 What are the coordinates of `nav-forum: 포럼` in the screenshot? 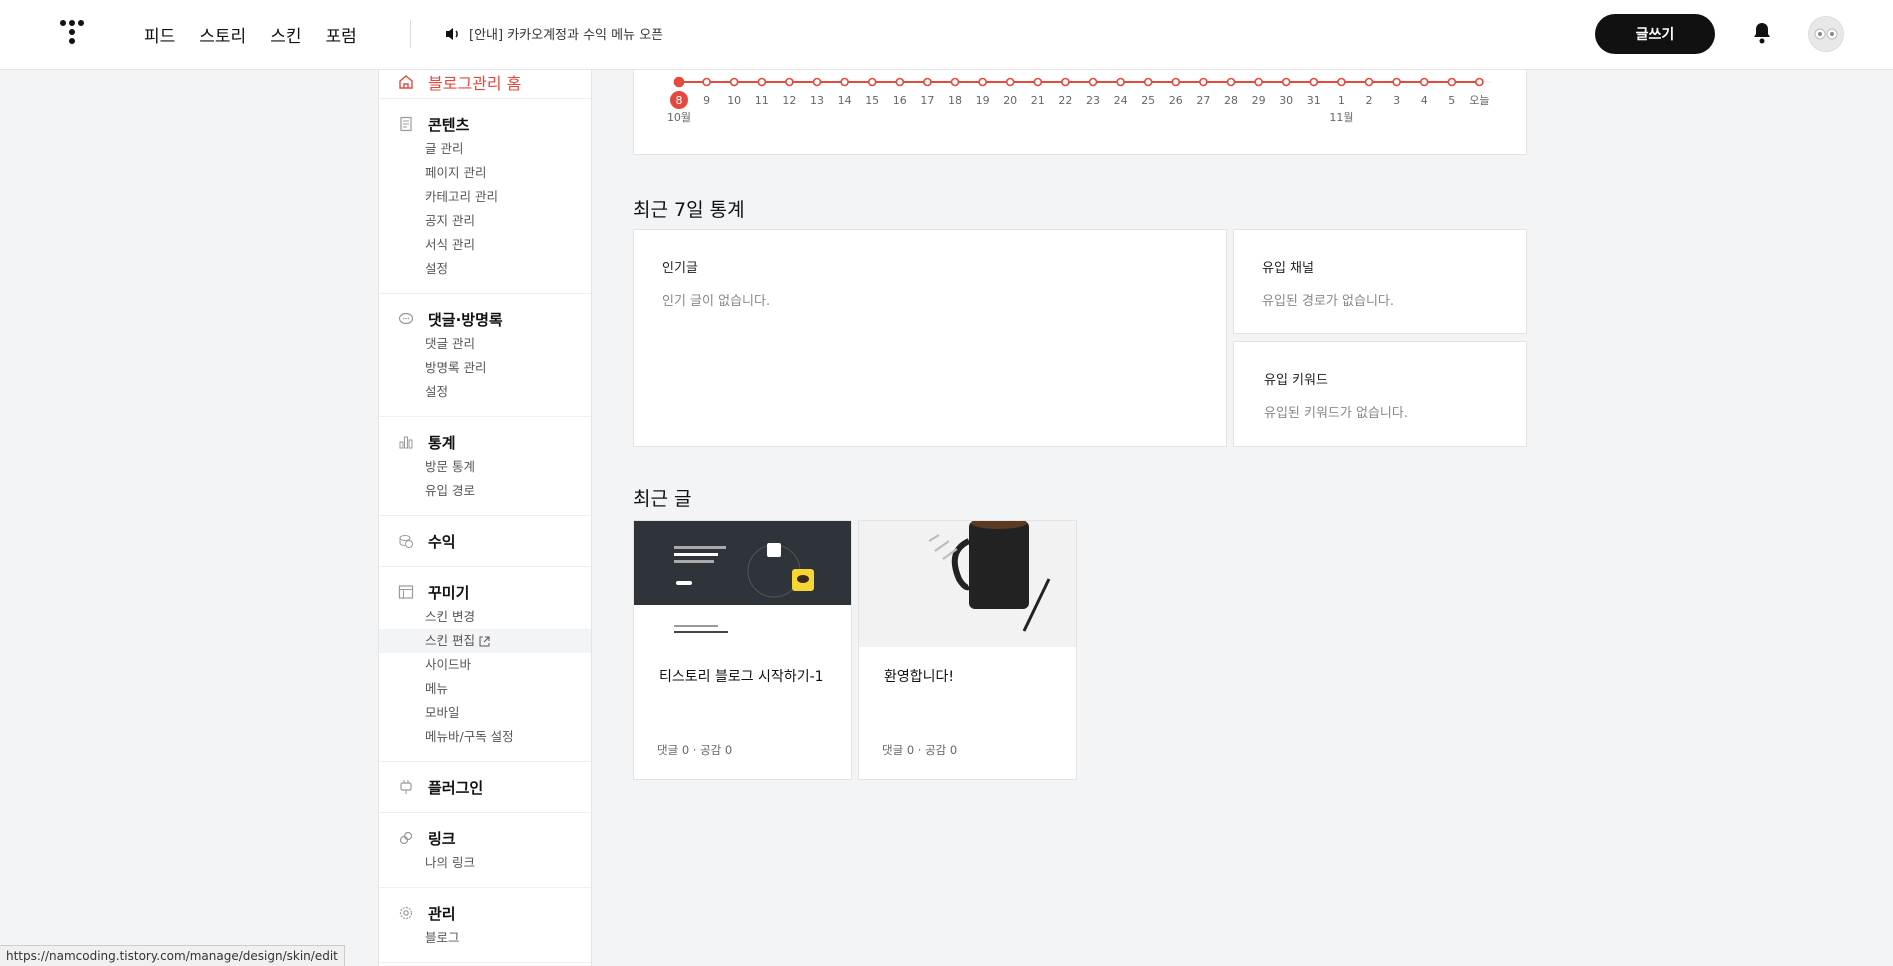 It's located at (340, 34).